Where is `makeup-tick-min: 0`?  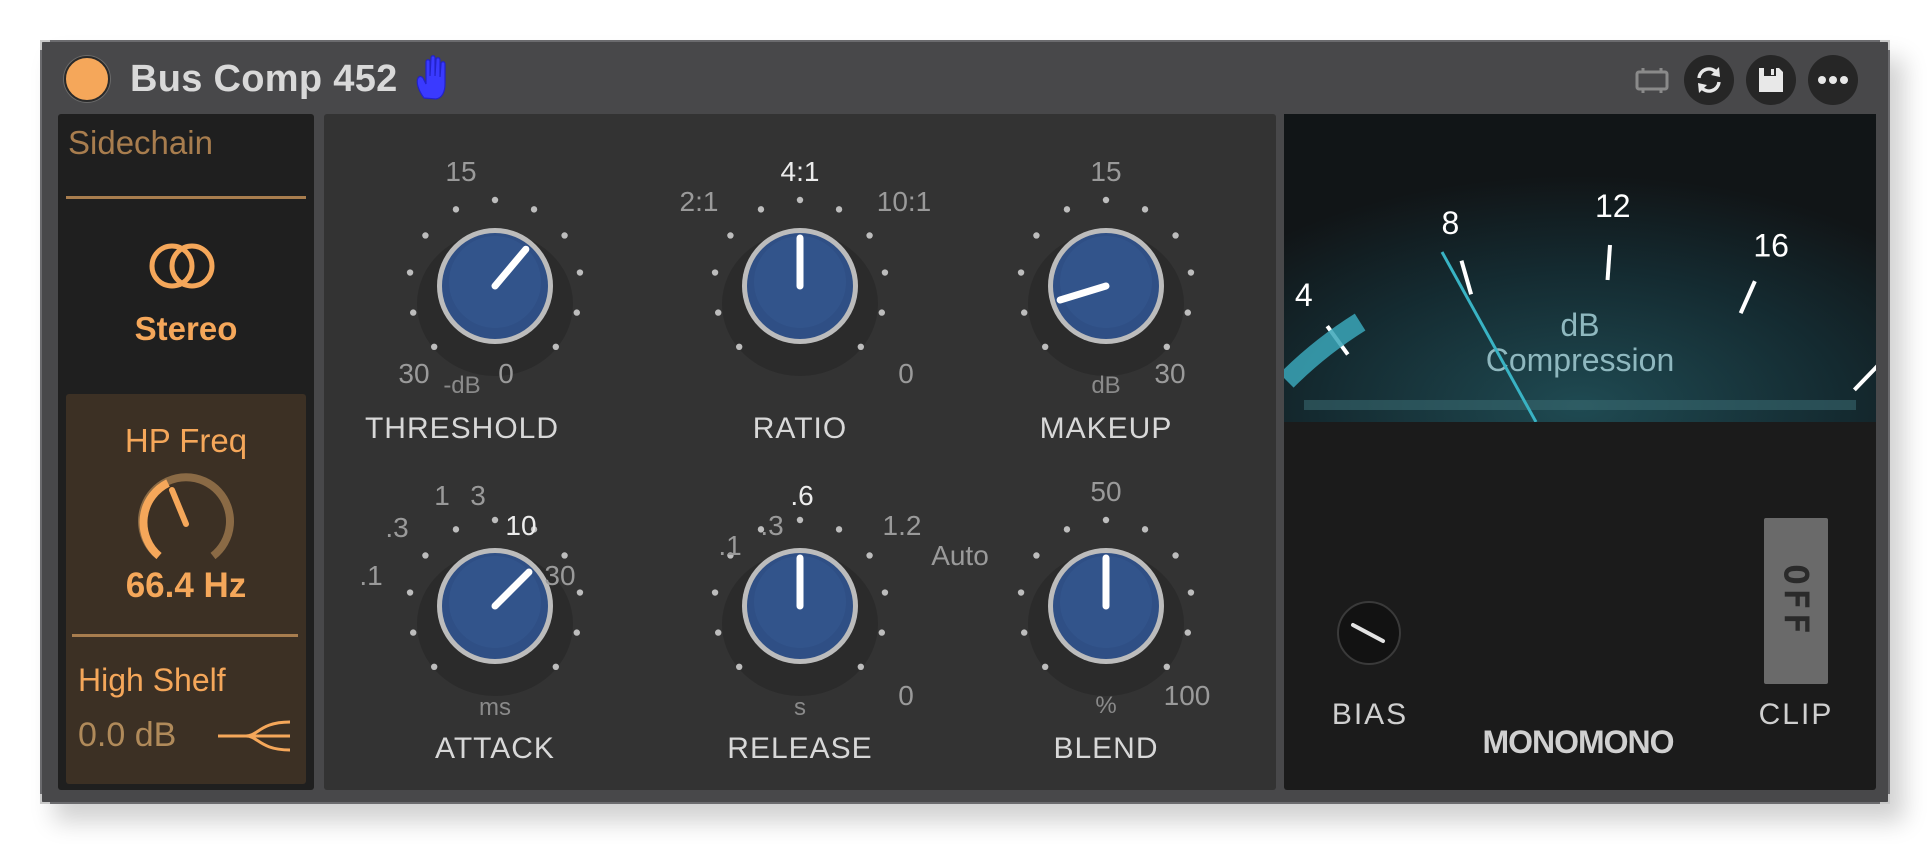
makeup-tick-min: 0 is located at coordinates (906, 373).